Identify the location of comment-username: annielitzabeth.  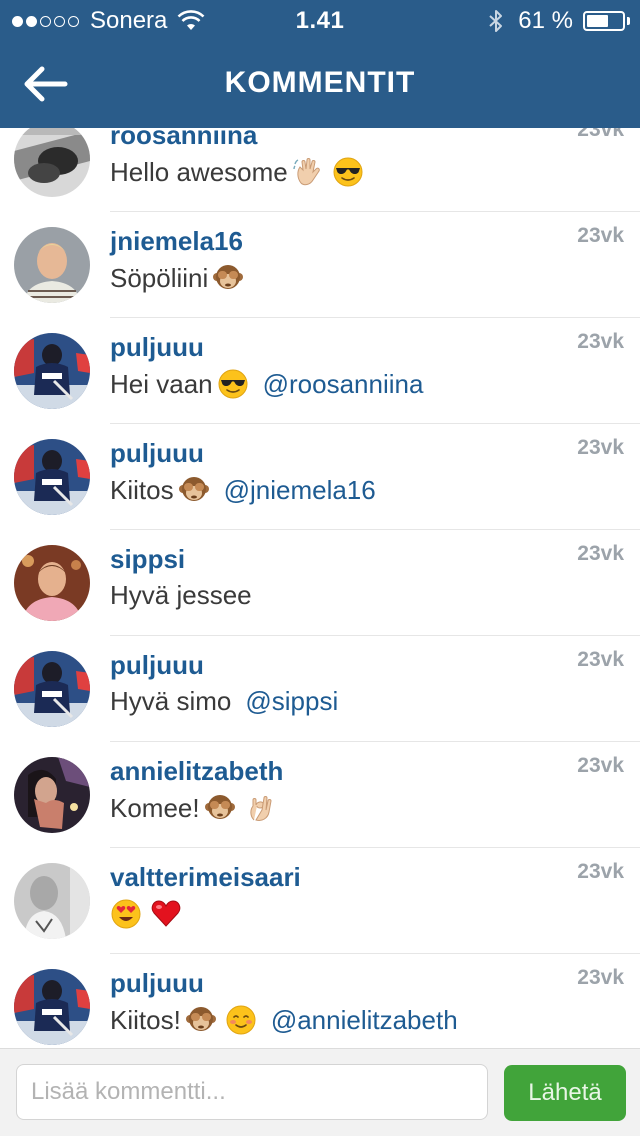
(196, 771).